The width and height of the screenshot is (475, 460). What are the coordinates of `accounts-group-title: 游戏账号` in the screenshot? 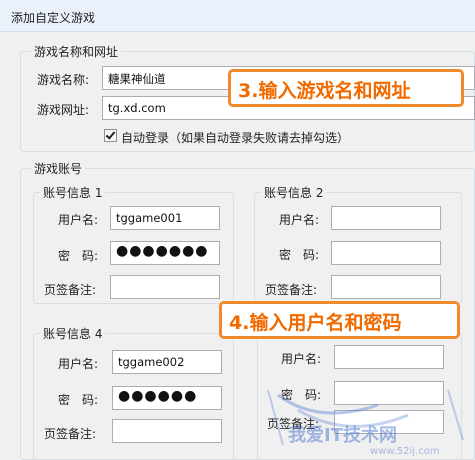 It's located at (58, 168).